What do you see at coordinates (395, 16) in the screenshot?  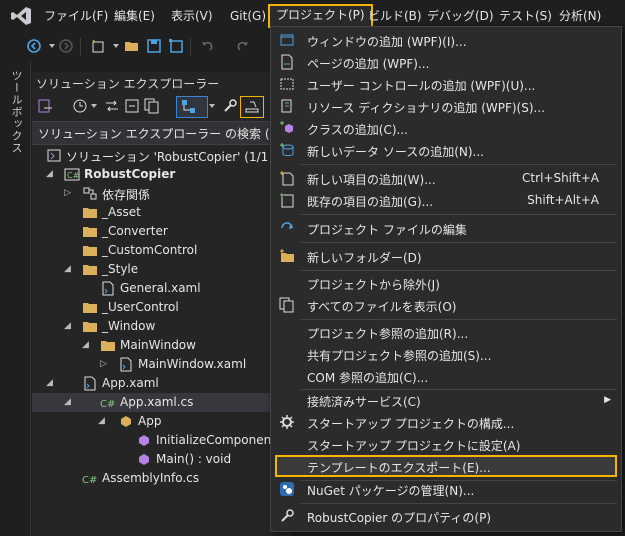 I see `menu-build: ビルド(B)` at bounding box center [395, 16].